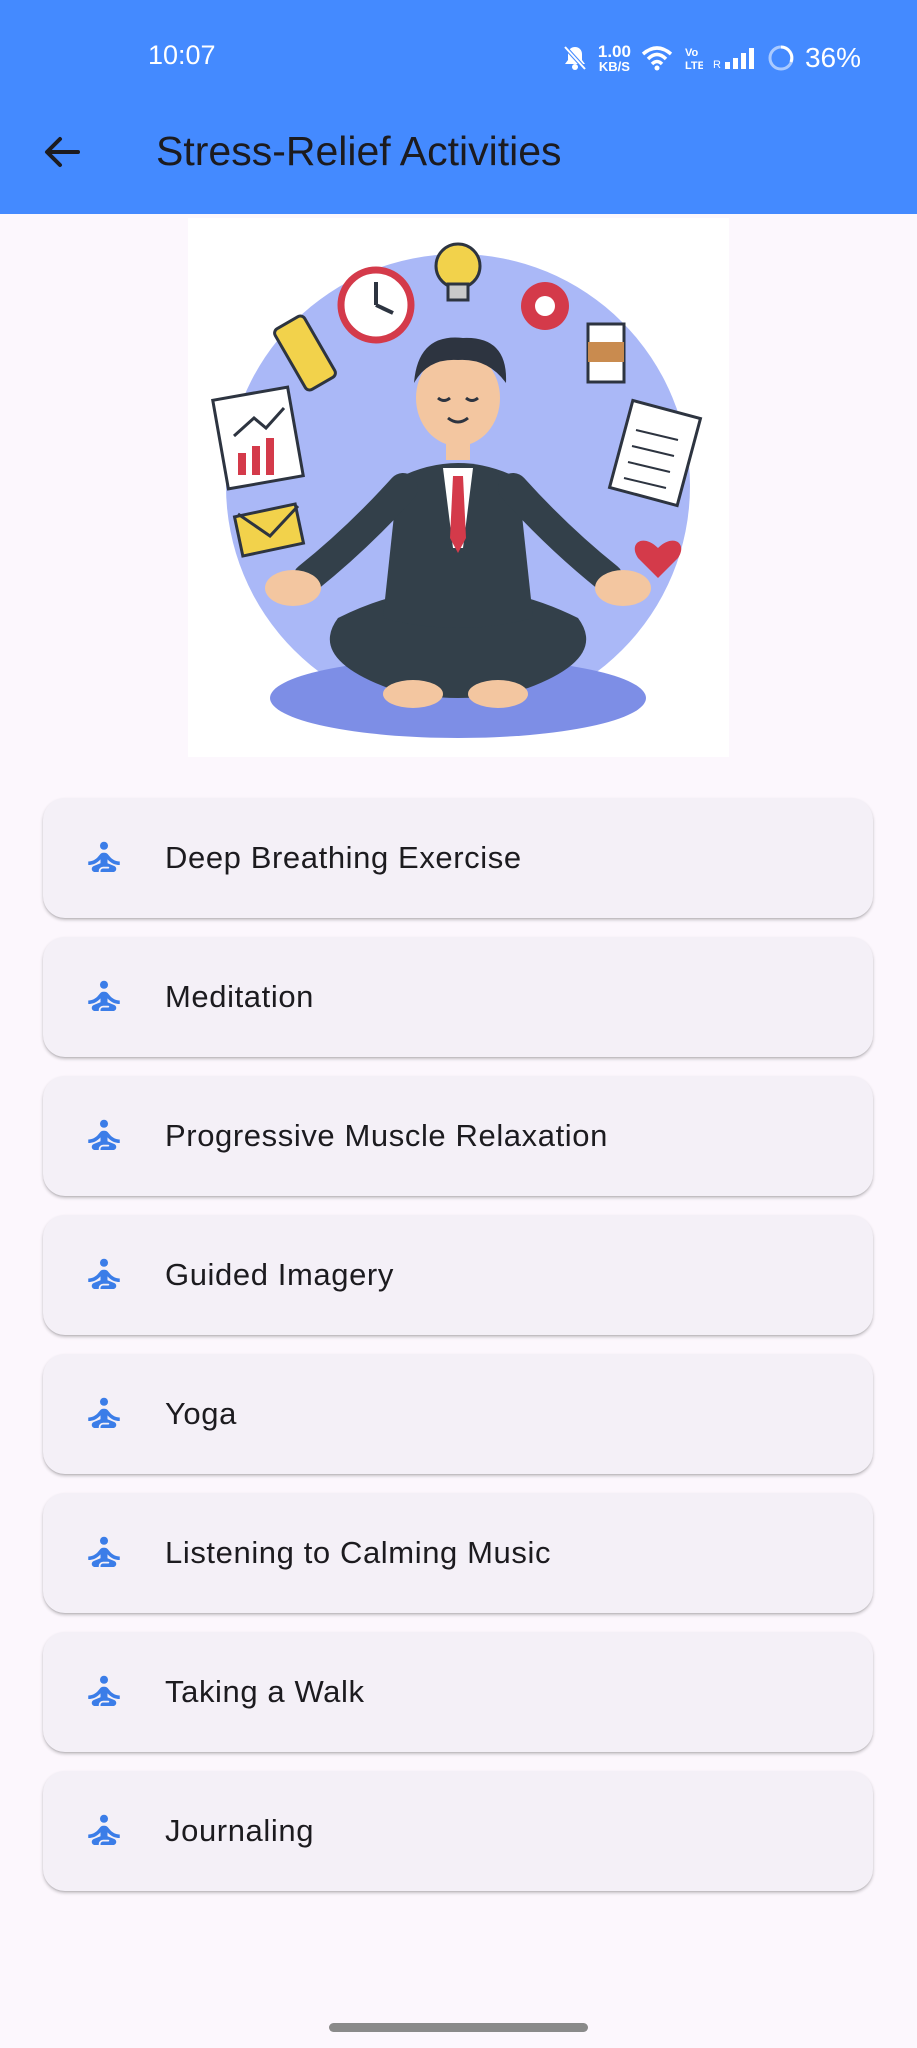 The image size is (917, 2048). What do you see at coordinates (458, 2027) in the screenshot?
I see `home-indicator` at bounding box center [458, 2027].